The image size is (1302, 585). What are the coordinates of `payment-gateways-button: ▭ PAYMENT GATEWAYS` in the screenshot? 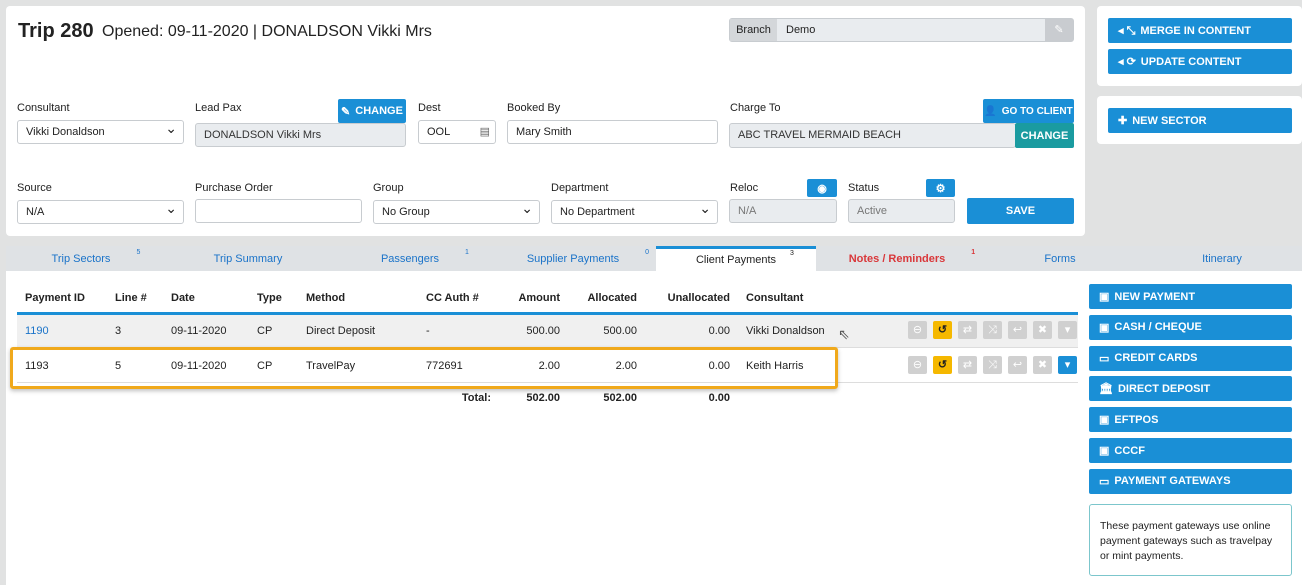 It's located at (1190, 481).